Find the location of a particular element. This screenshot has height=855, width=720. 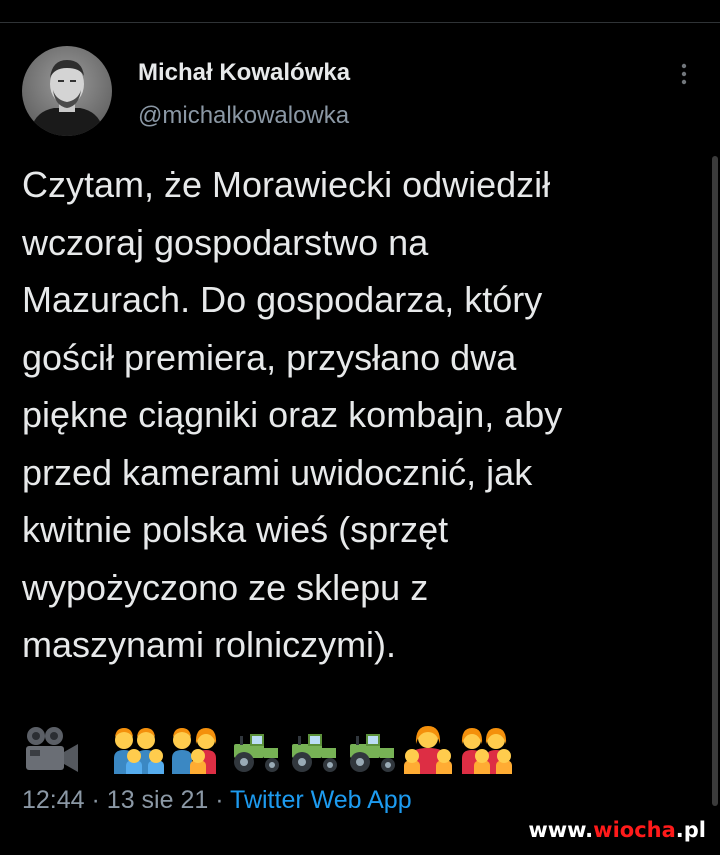

avatar is located at coordinates (67, 91).